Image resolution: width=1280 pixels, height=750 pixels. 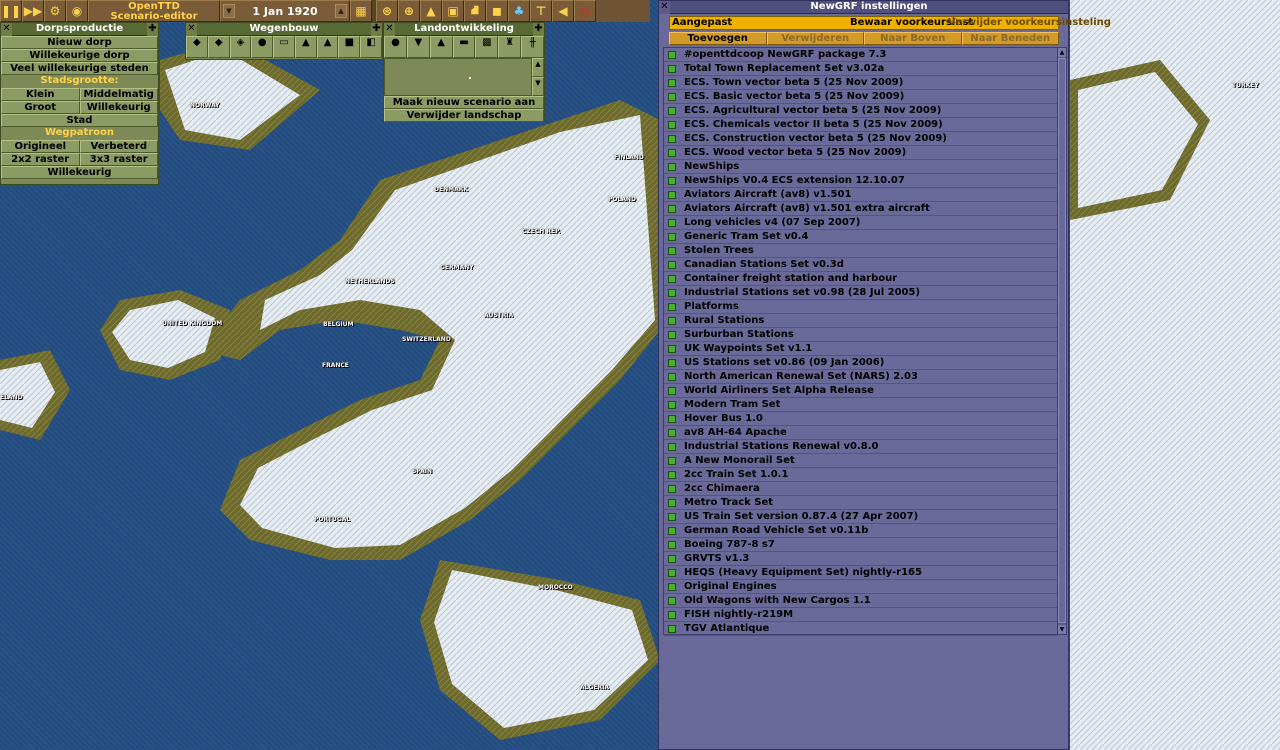 I want to click on transmitter-button: ╫, so click(x=533, y=47).